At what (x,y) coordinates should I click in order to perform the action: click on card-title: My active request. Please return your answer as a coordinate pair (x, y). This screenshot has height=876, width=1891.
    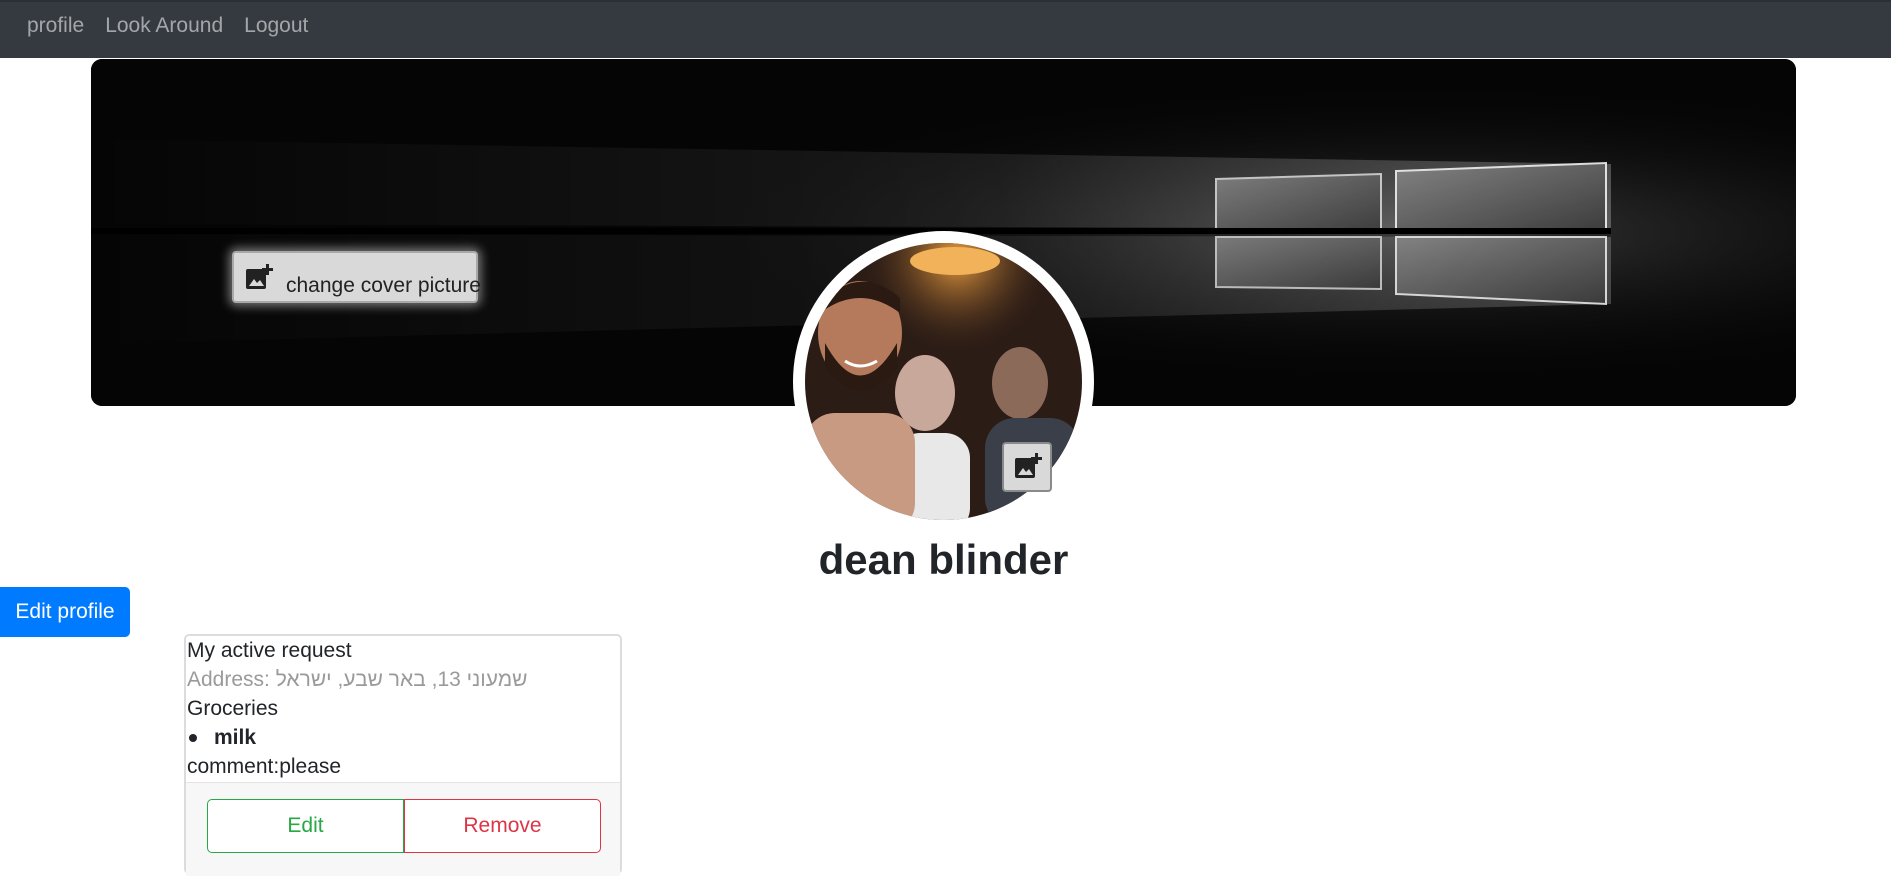
    Looking at the image, I should click on (269, 650).